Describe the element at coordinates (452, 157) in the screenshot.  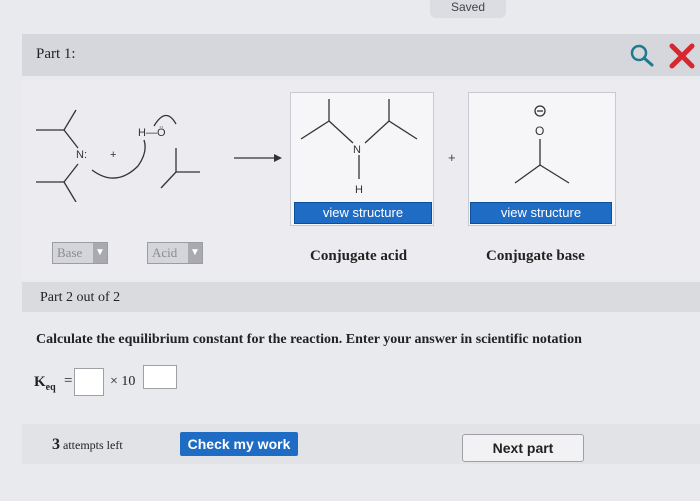
I see `products-plus: +` at that location.